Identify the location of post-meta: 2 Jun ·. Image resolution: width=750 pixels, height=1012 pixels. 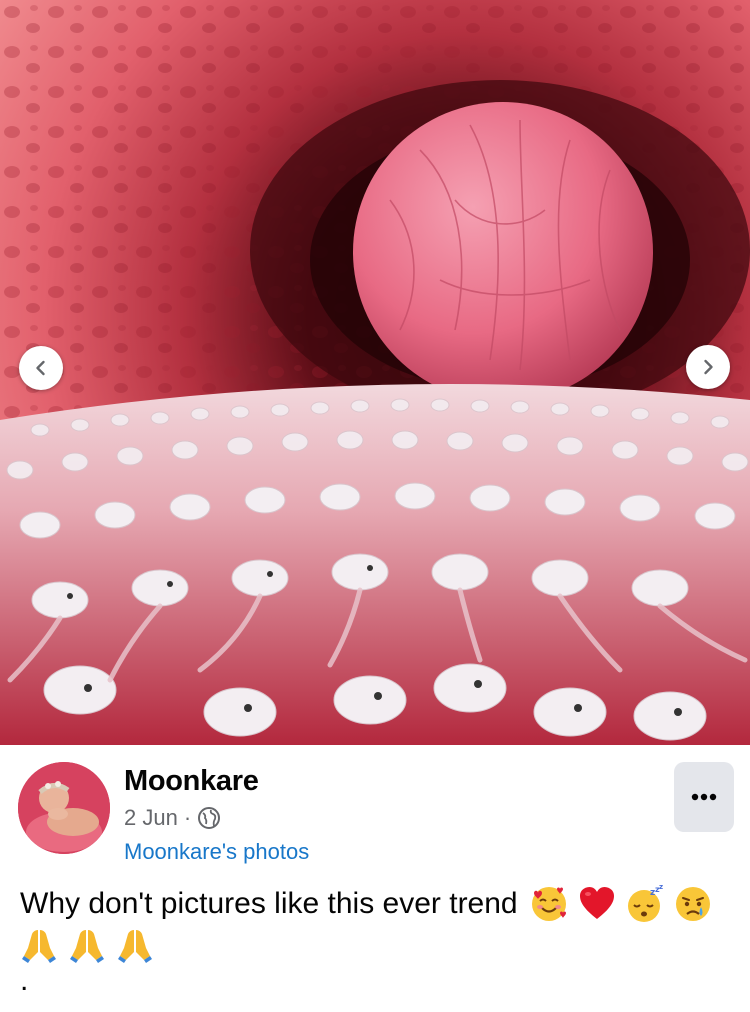
(172, 818).